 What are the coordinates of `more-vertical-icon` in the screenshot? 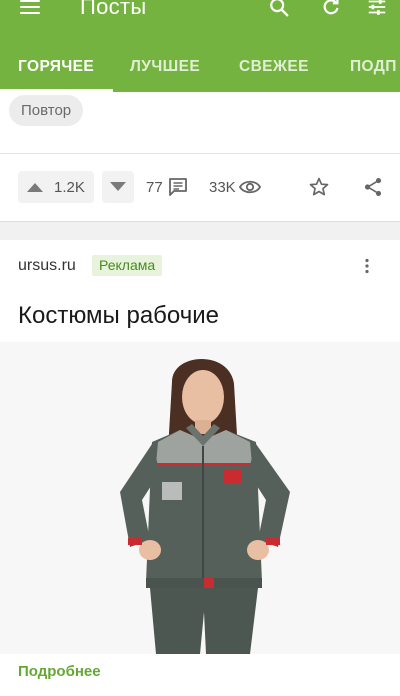 It's located at (367, 266).